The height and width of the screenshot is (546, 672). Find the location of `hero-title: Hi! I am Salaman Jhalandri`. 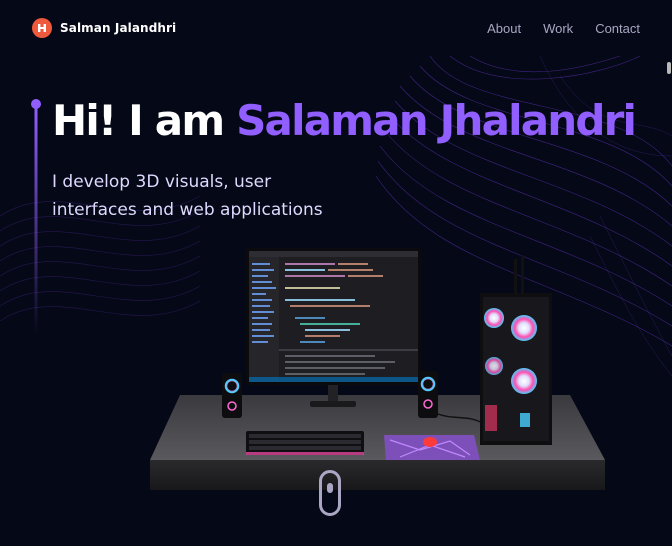

hero-title: Hi! I am Salaman Jhalandri is located at coordinates (344, 120).